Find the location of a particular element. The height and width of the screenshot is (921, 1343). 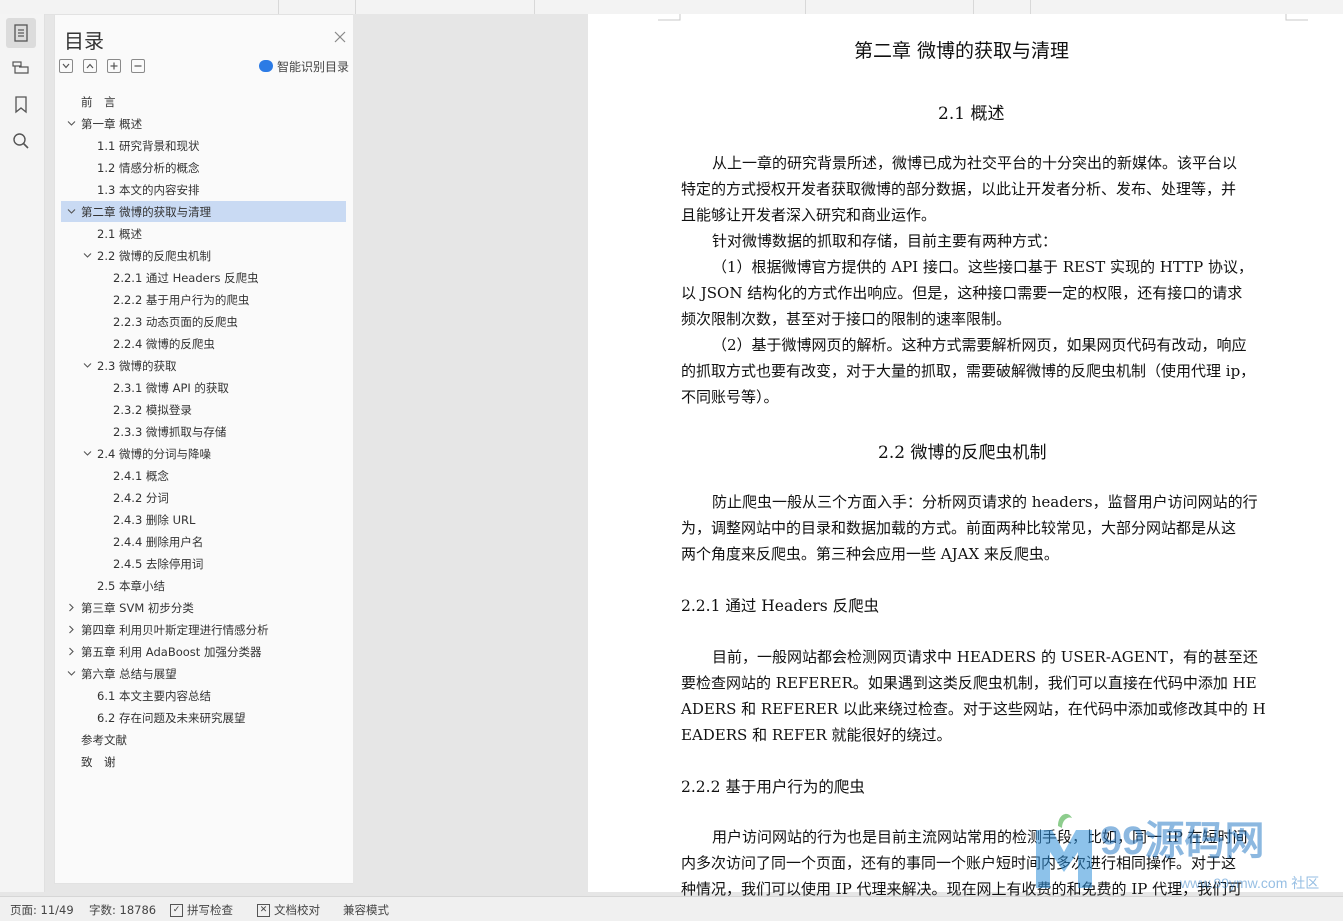

toc-item: 6.1 本文主要内容总结 is located at coordinates (200, 695).